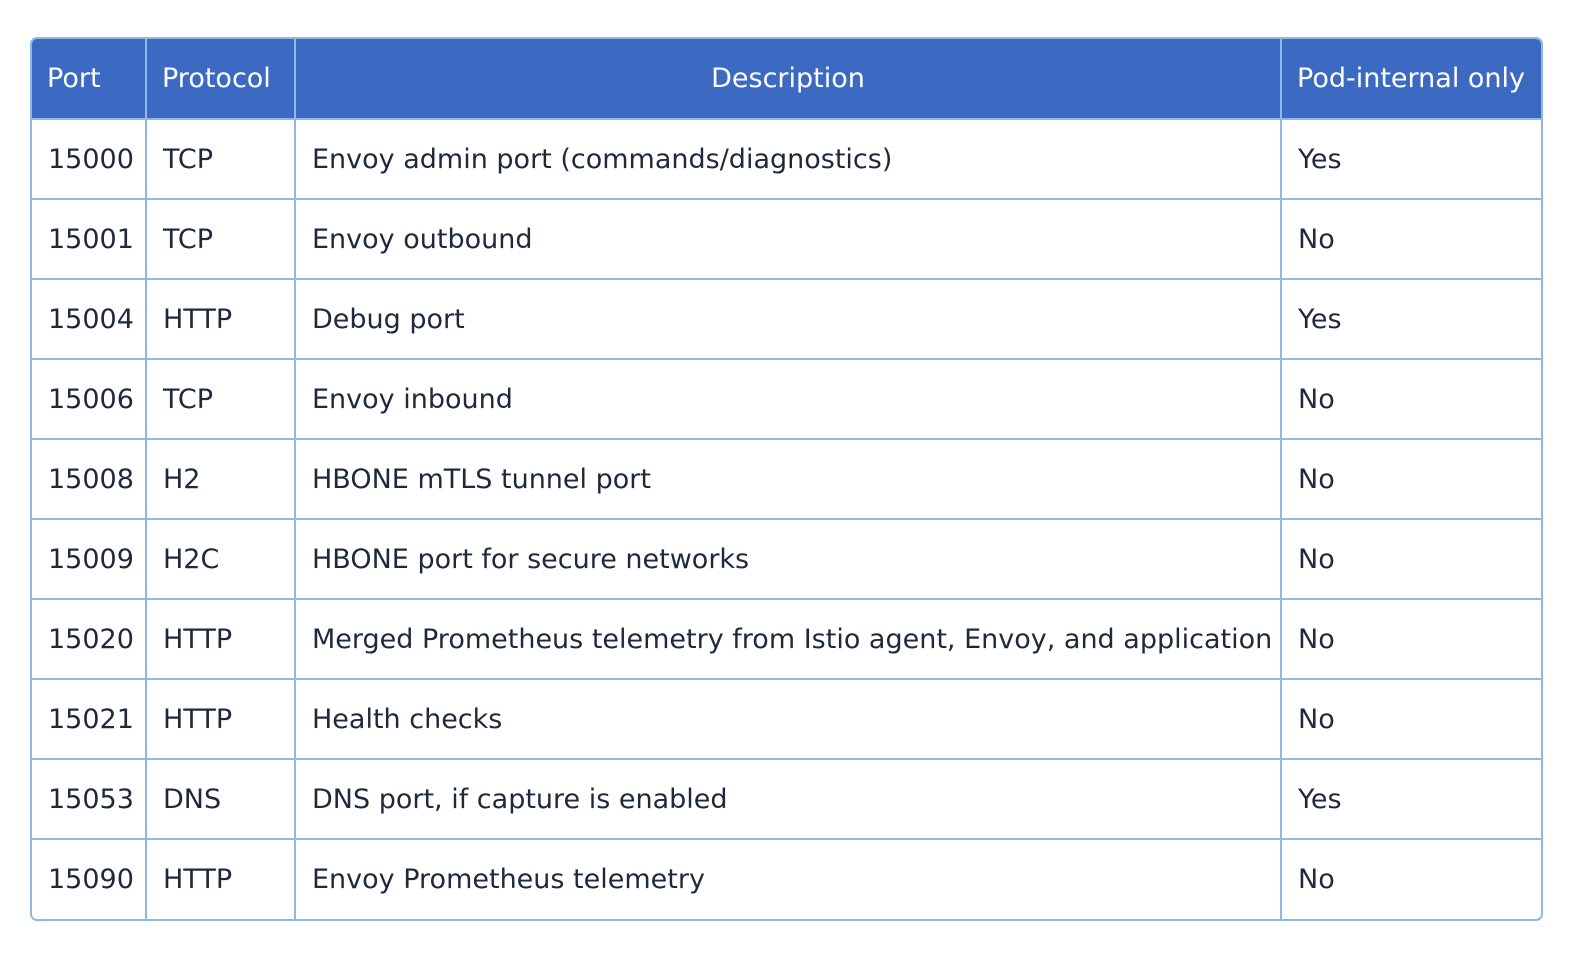 Image resolution: width=1594 pixels, height=964 pixels. I want to click on protocol-cell: H2, so click(221, 478).